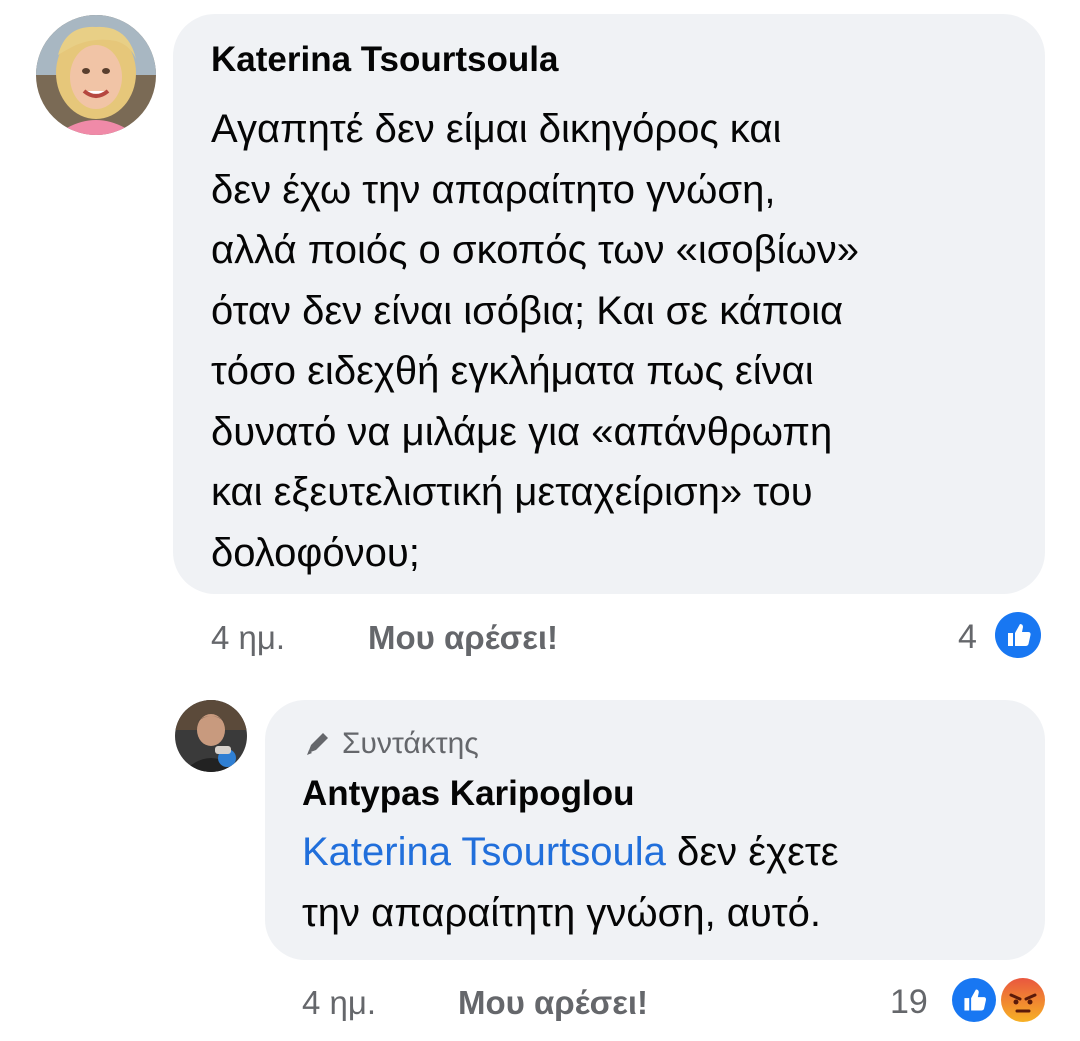  What do you see at coordinates (909, 1002) in the screenshot?
I see `reply-reaction-count: 19` at bounding box center [909, 1002].